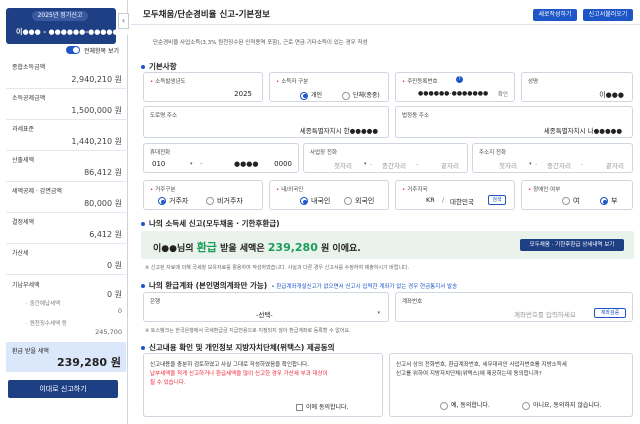 This screenshot has width=640, height=424. What do you see at coordinates (66, 166) in the screenshot?
I see `summary-item: 산출세액 86,412 원` at bounding box center [66, 166].